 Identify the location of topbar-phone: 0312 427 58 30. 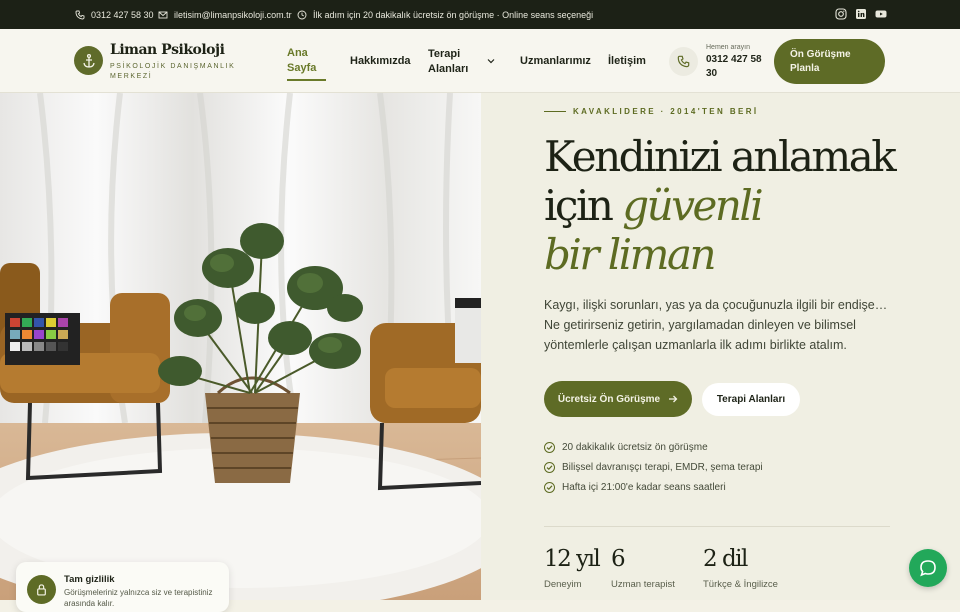
(114, 14).